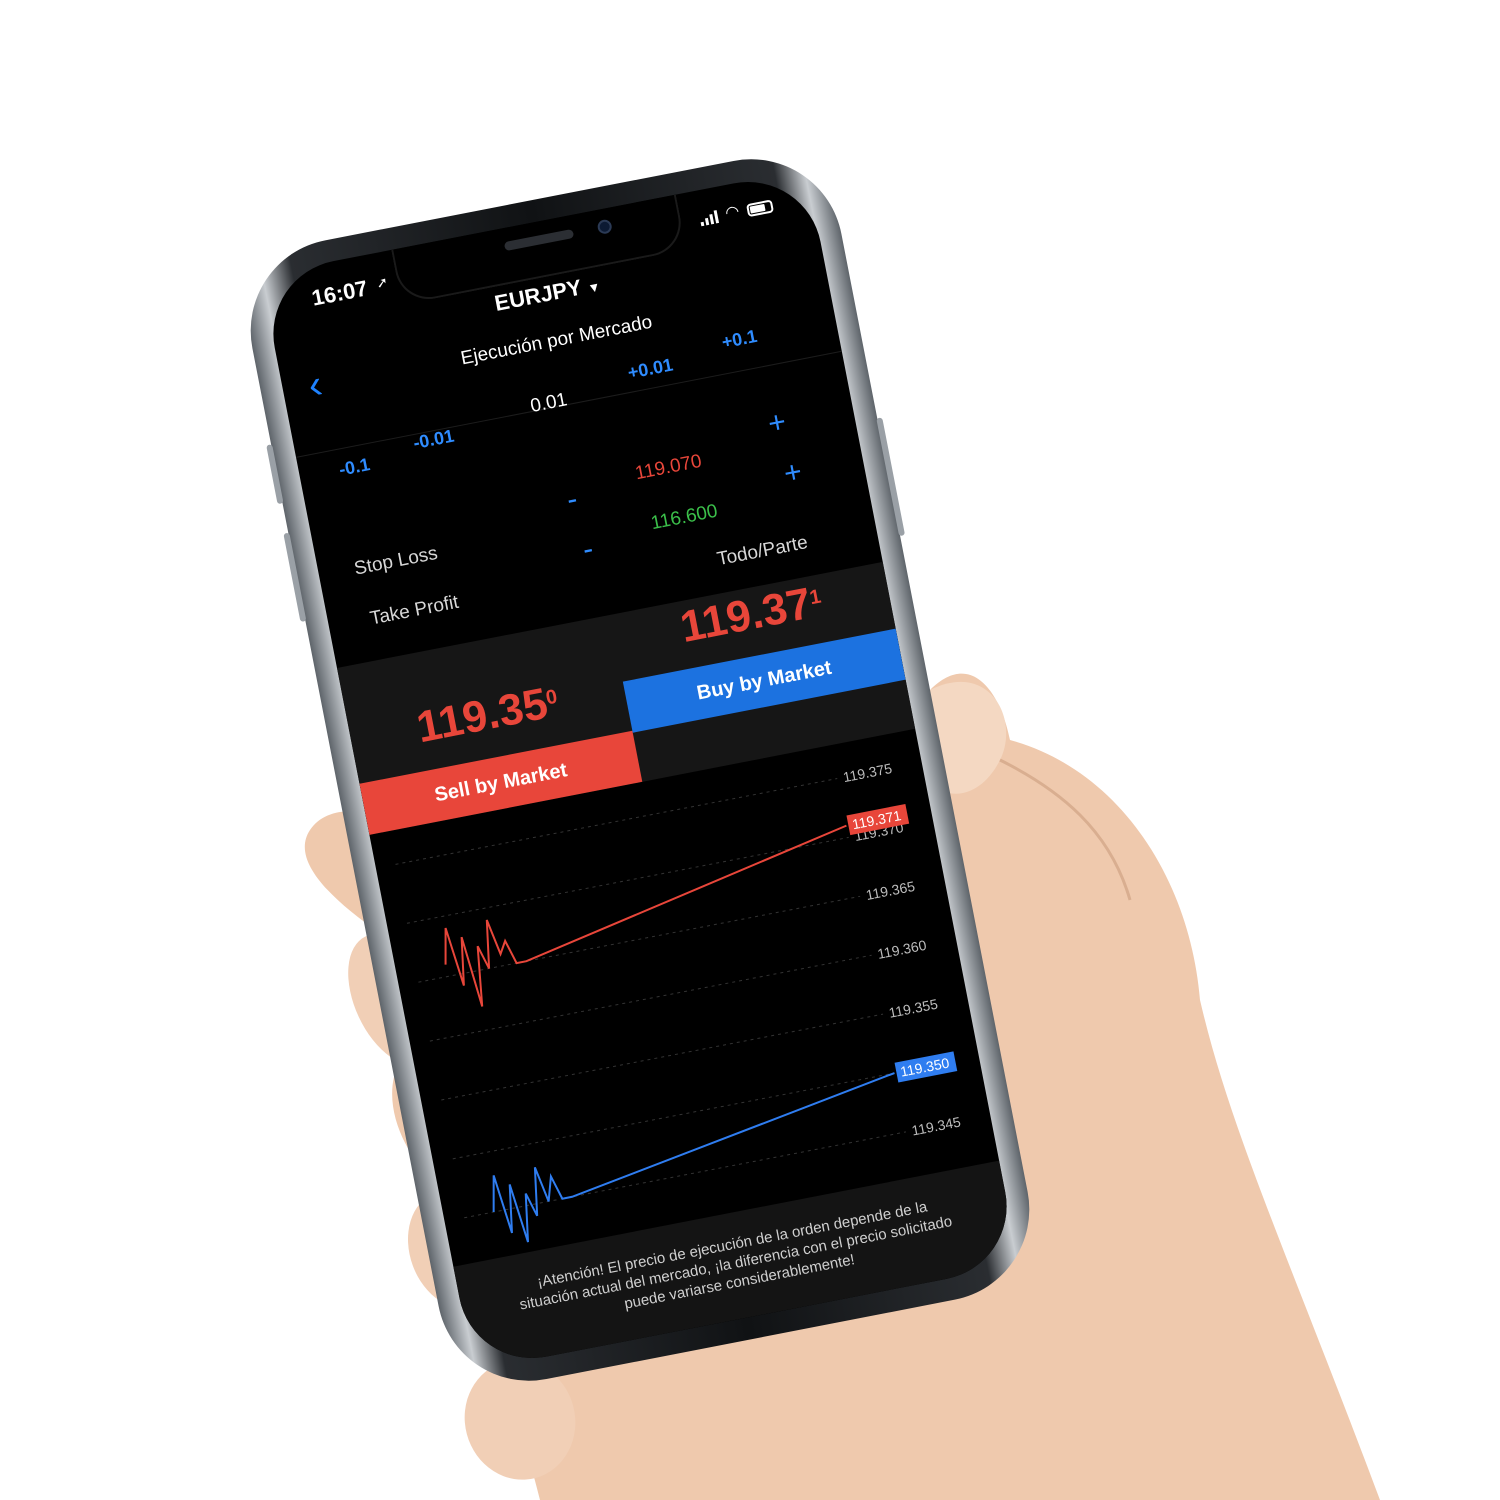  Describe the element at coordinates (539, 240) in the screenshot. I see `speaker` at that location.